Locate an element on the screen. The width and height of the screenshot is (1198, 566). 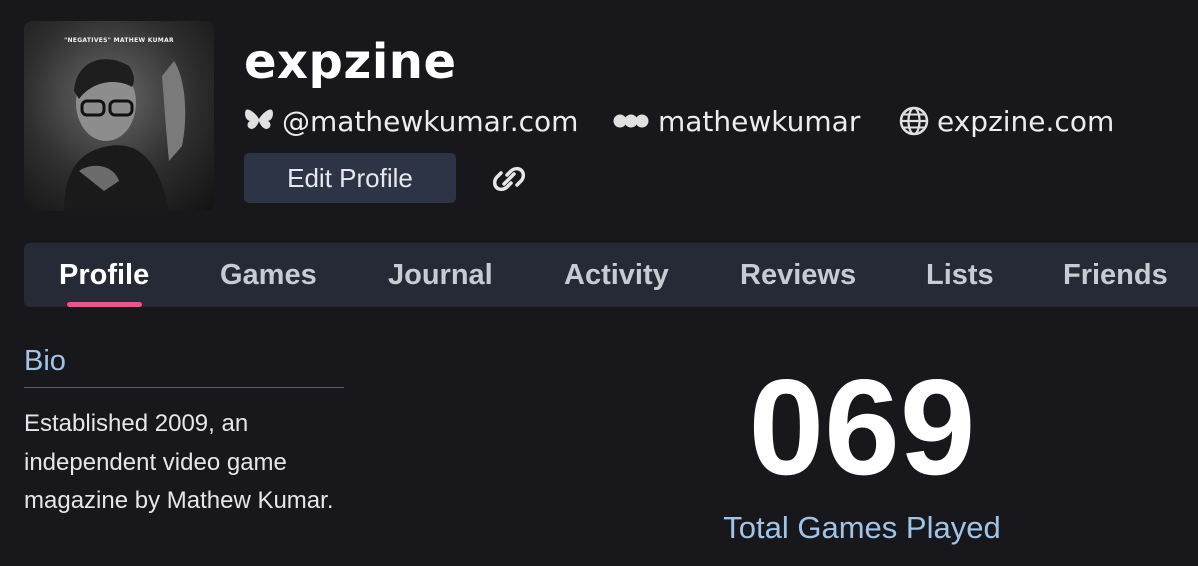
bluesky-link: @mathewkumar.com is located at coordinates (411, 121).